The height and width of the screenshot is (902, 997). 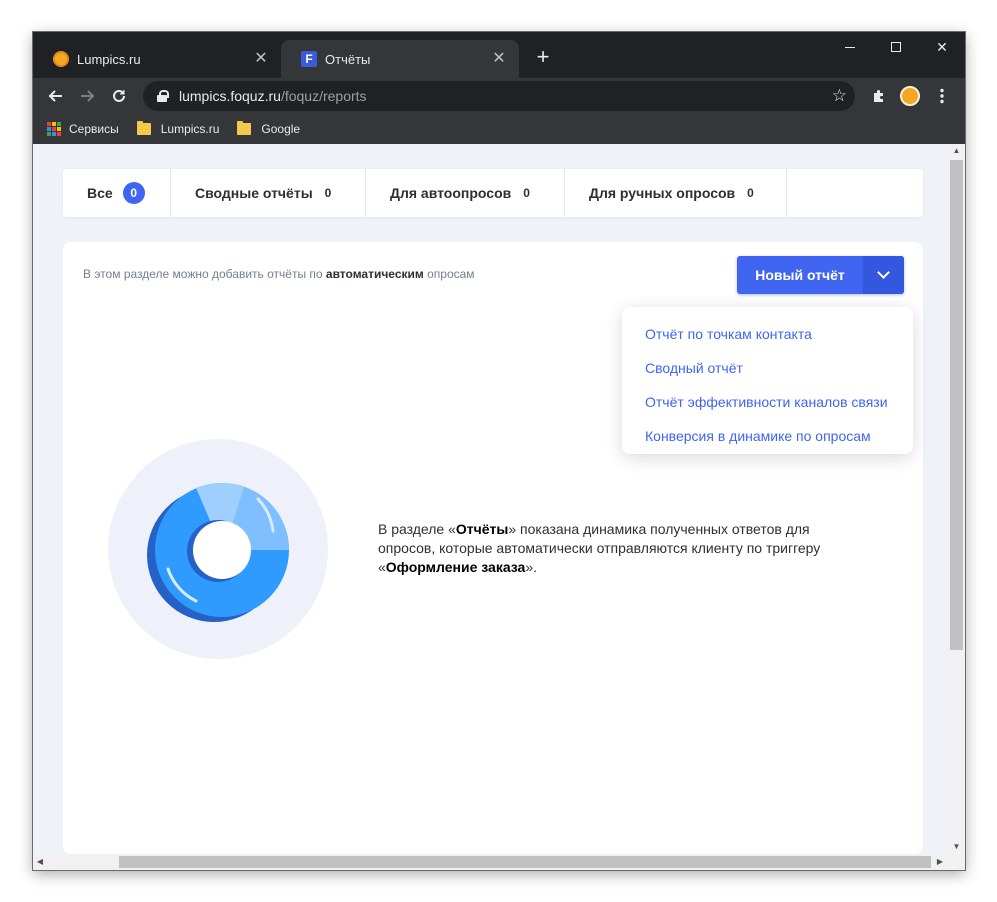 I want to click on extensions-button, so click(x=879, y=96).